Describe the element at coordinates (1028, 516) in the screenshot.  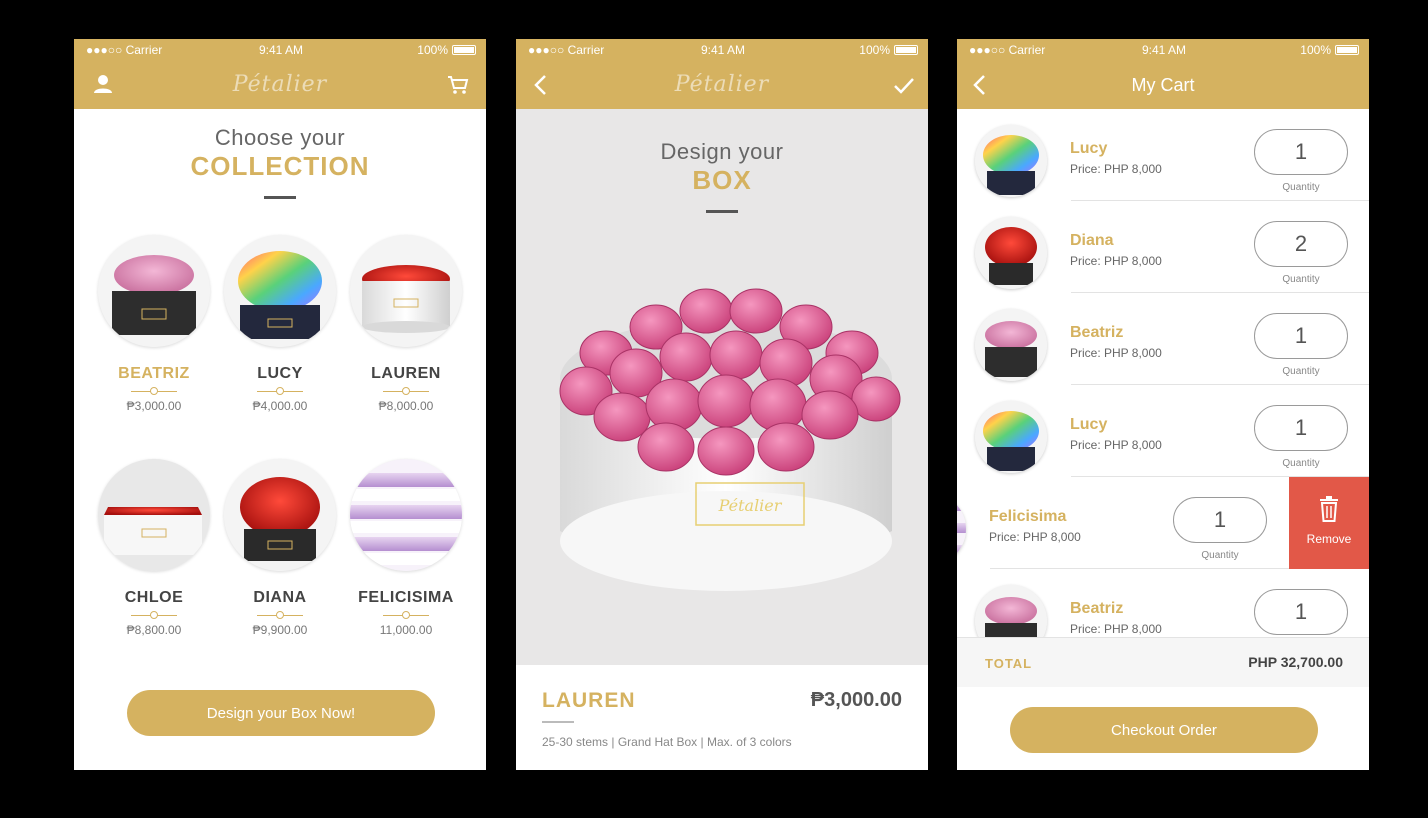
I see `cart-item-name: Felicisima` at that location.